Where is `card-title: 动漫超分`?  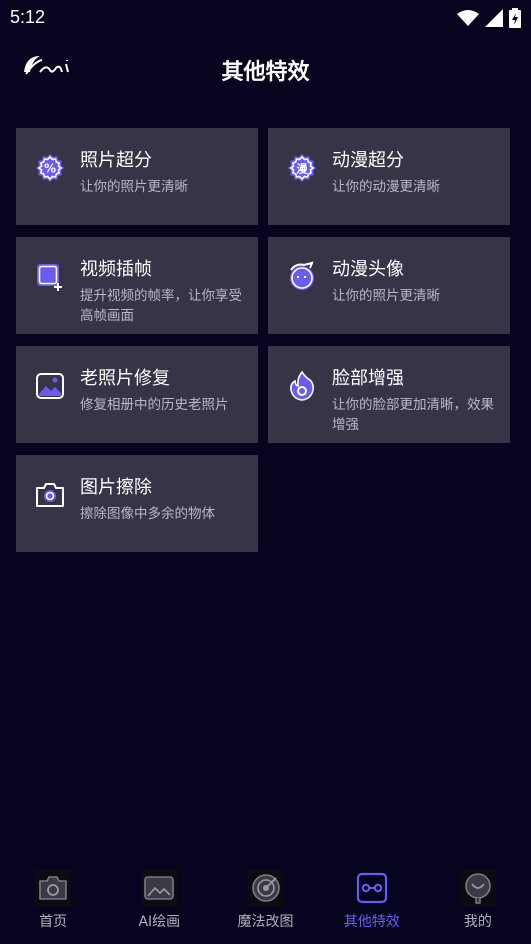
card-title: 动漫超分 is located at coordinates (368, 160).